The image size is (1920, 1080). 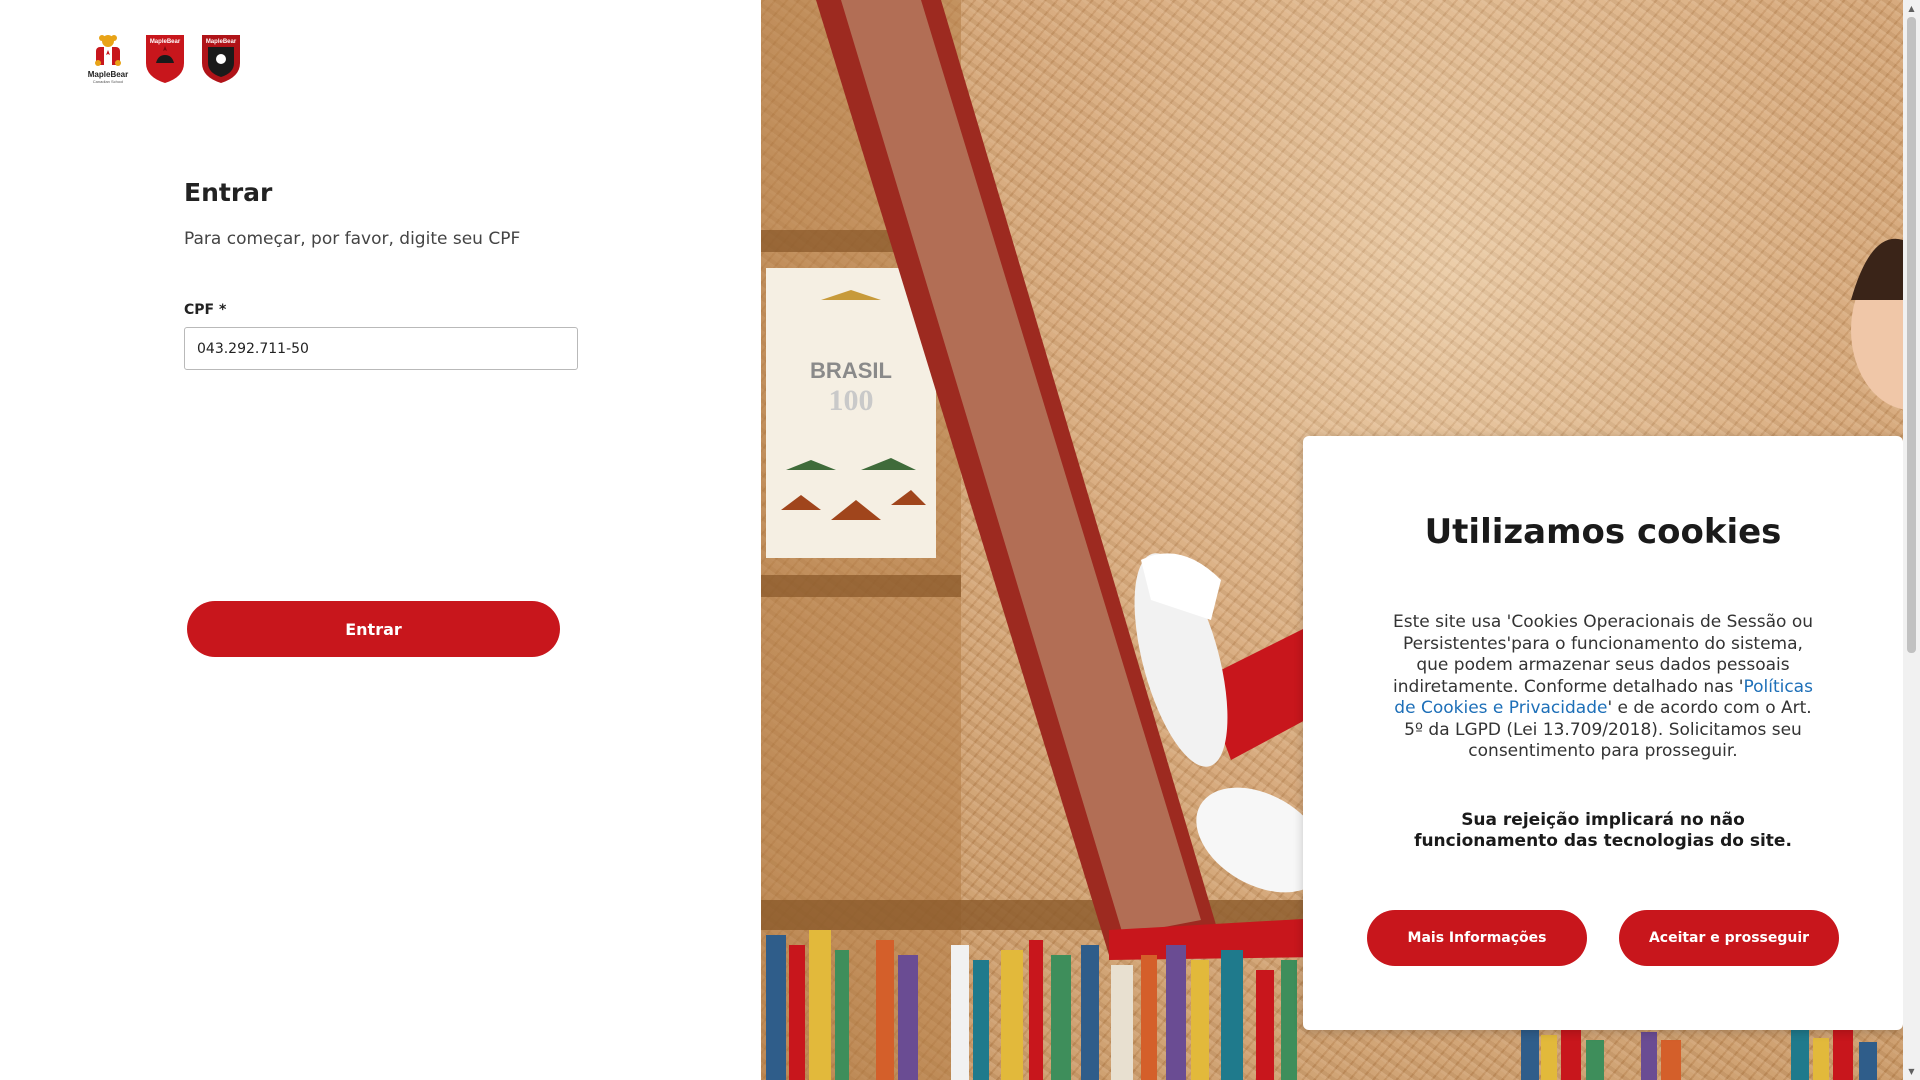 I want to click on maple-bear-dark-shield-logo: MapleBear, so click(x=221, y=59).